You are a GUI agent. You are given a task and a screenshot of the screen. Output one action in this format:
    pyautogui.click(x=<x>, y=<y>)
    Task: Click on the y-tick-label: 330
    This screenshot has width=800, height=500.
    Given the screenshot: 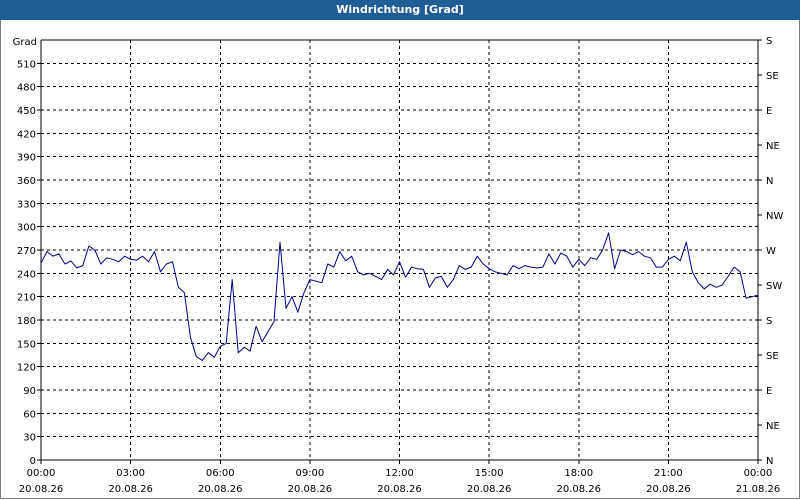 What is the action you would take?
    pyautogui.click(x=26, y=204)
    